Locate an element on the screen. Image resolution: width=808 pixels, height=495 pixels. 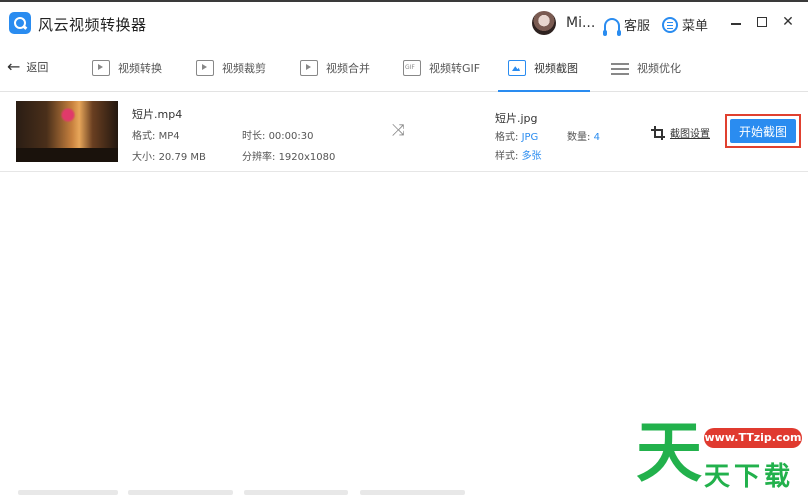
start-button-highlight: 开始截图 is located at coordinates (763, 131).